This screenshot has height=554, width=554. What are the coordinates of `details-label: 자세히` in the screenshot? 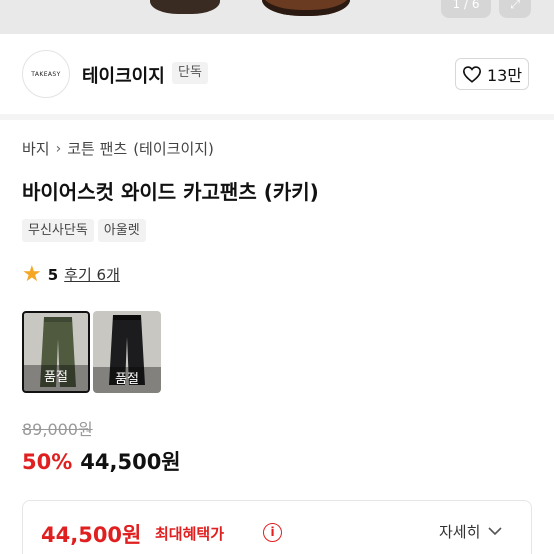 It's located at (460, 532).